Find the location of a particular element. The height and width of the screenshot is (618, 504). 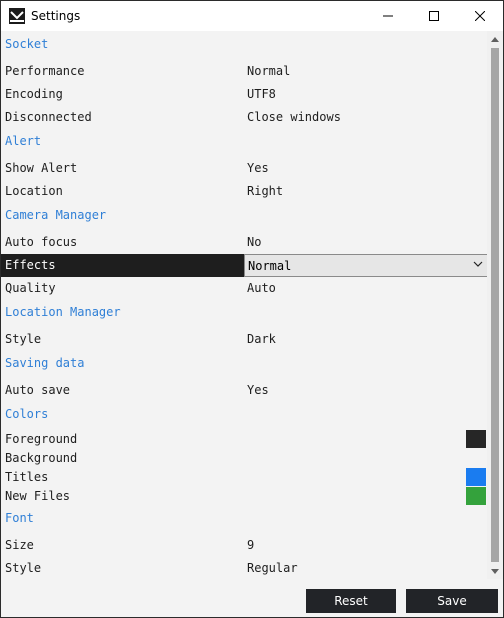

footer-bar: Reset Save is located at coordinates (252, 598).